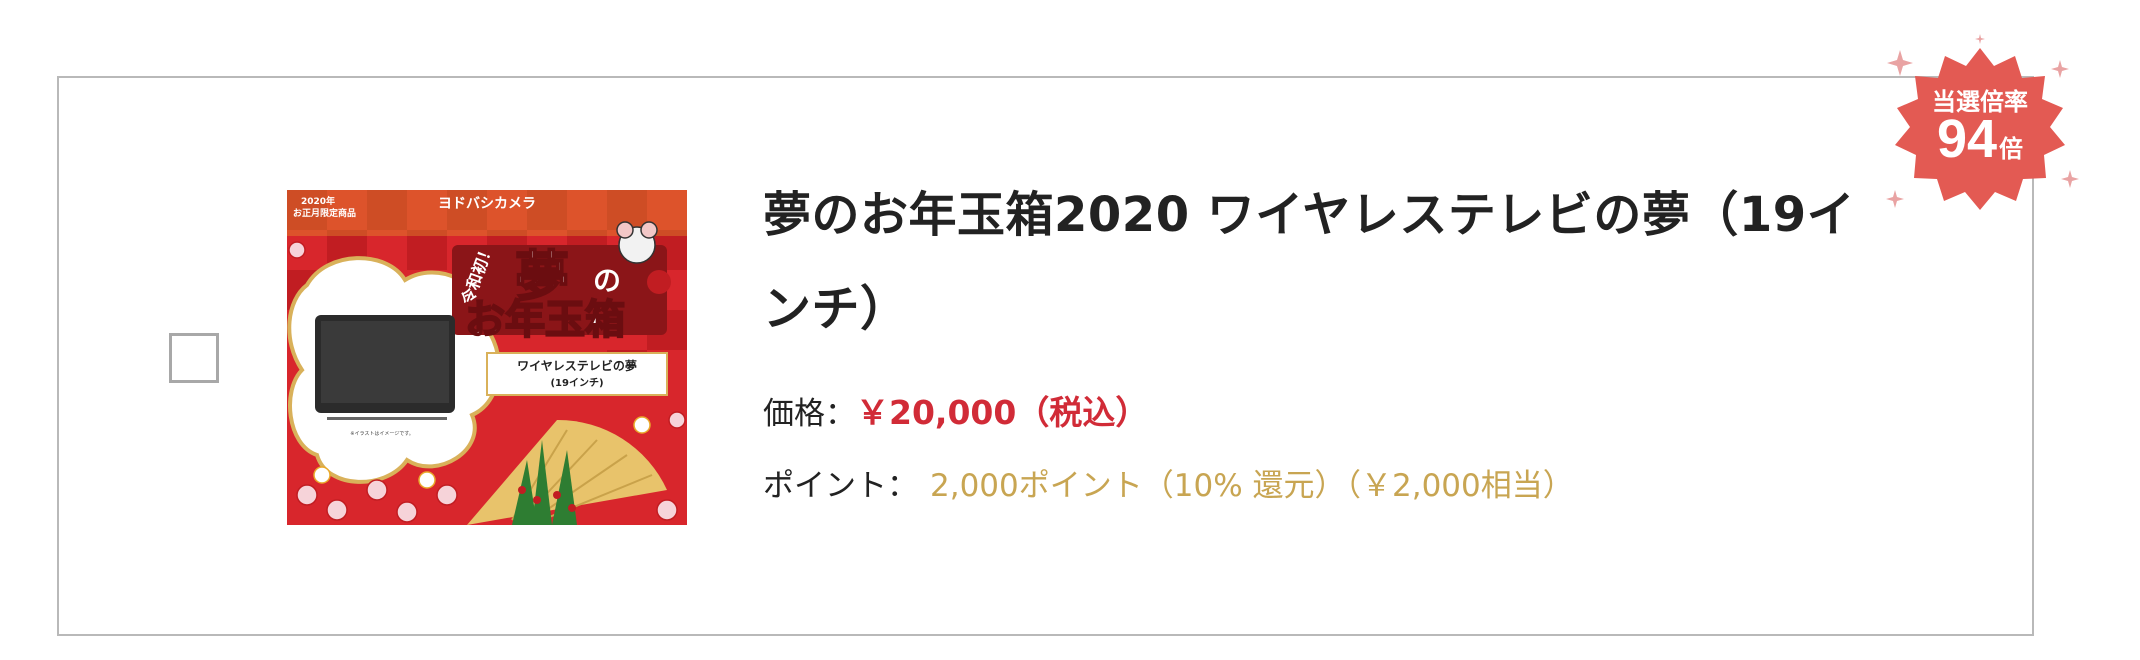  What do you see at coordinates (1002, 412) in the screenshot?
I see `price-value: ￥20,000（税込）` at bounding box center [1002, 412].